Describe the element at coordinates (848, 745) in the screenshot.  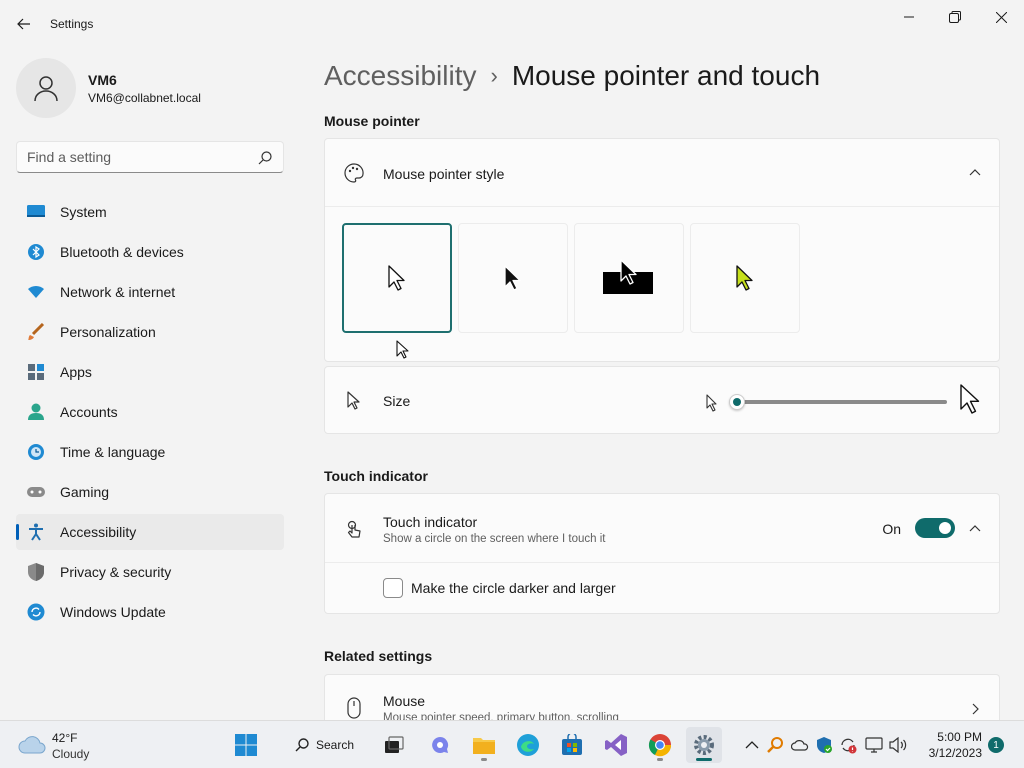
I see `update-alert-icon` at that location.